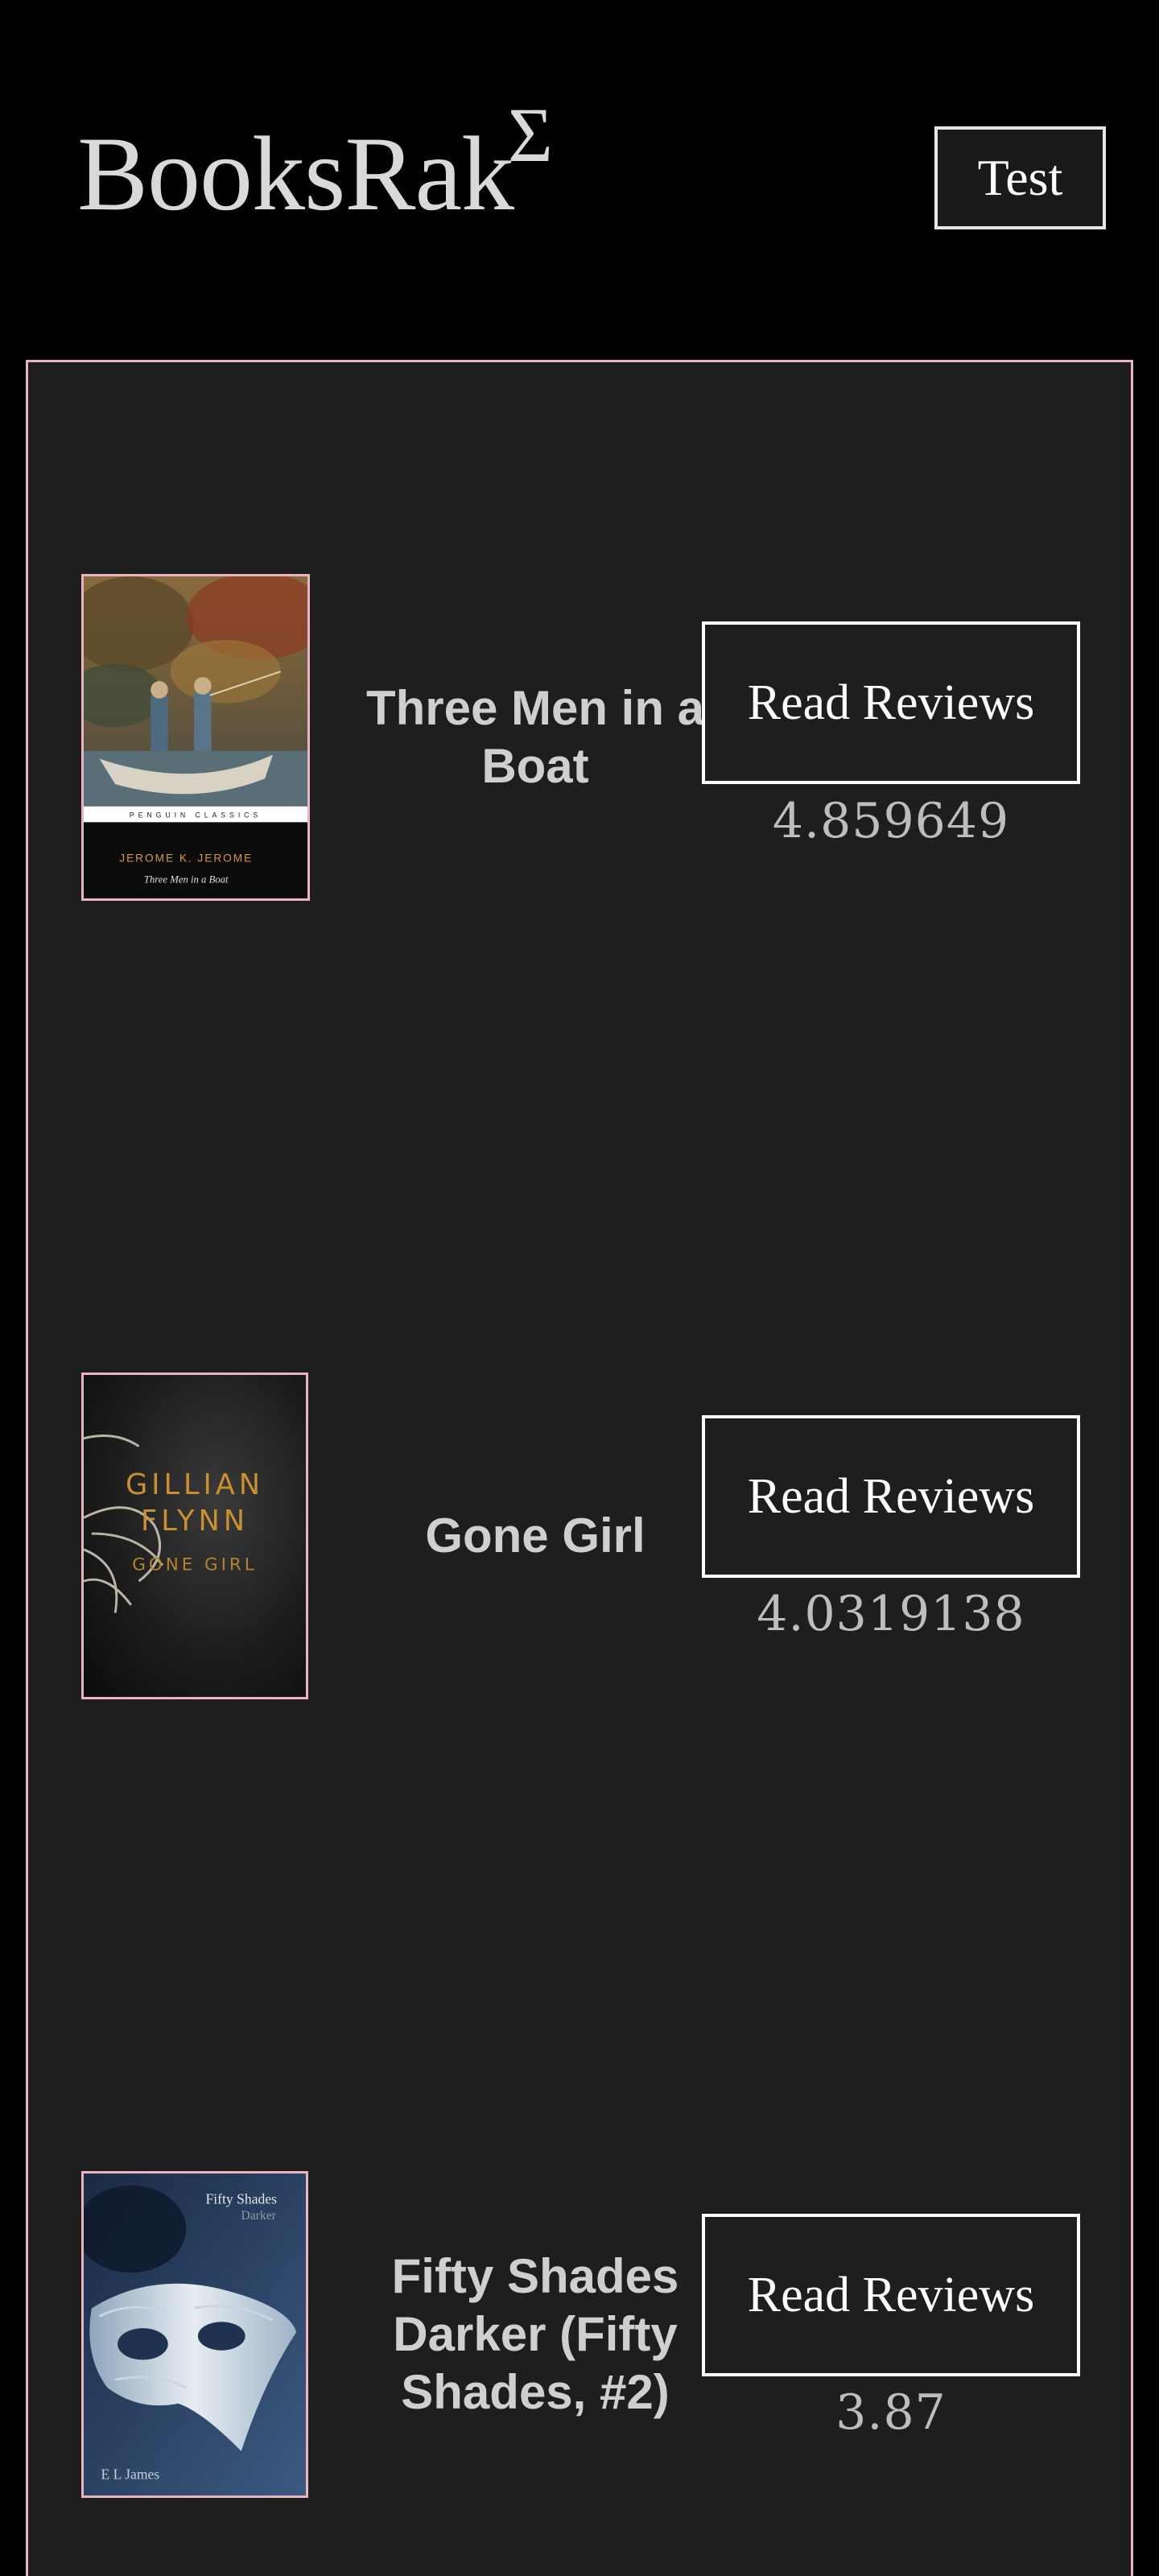  I want to click on book-title: Gone Girl, so click(535, 1536).